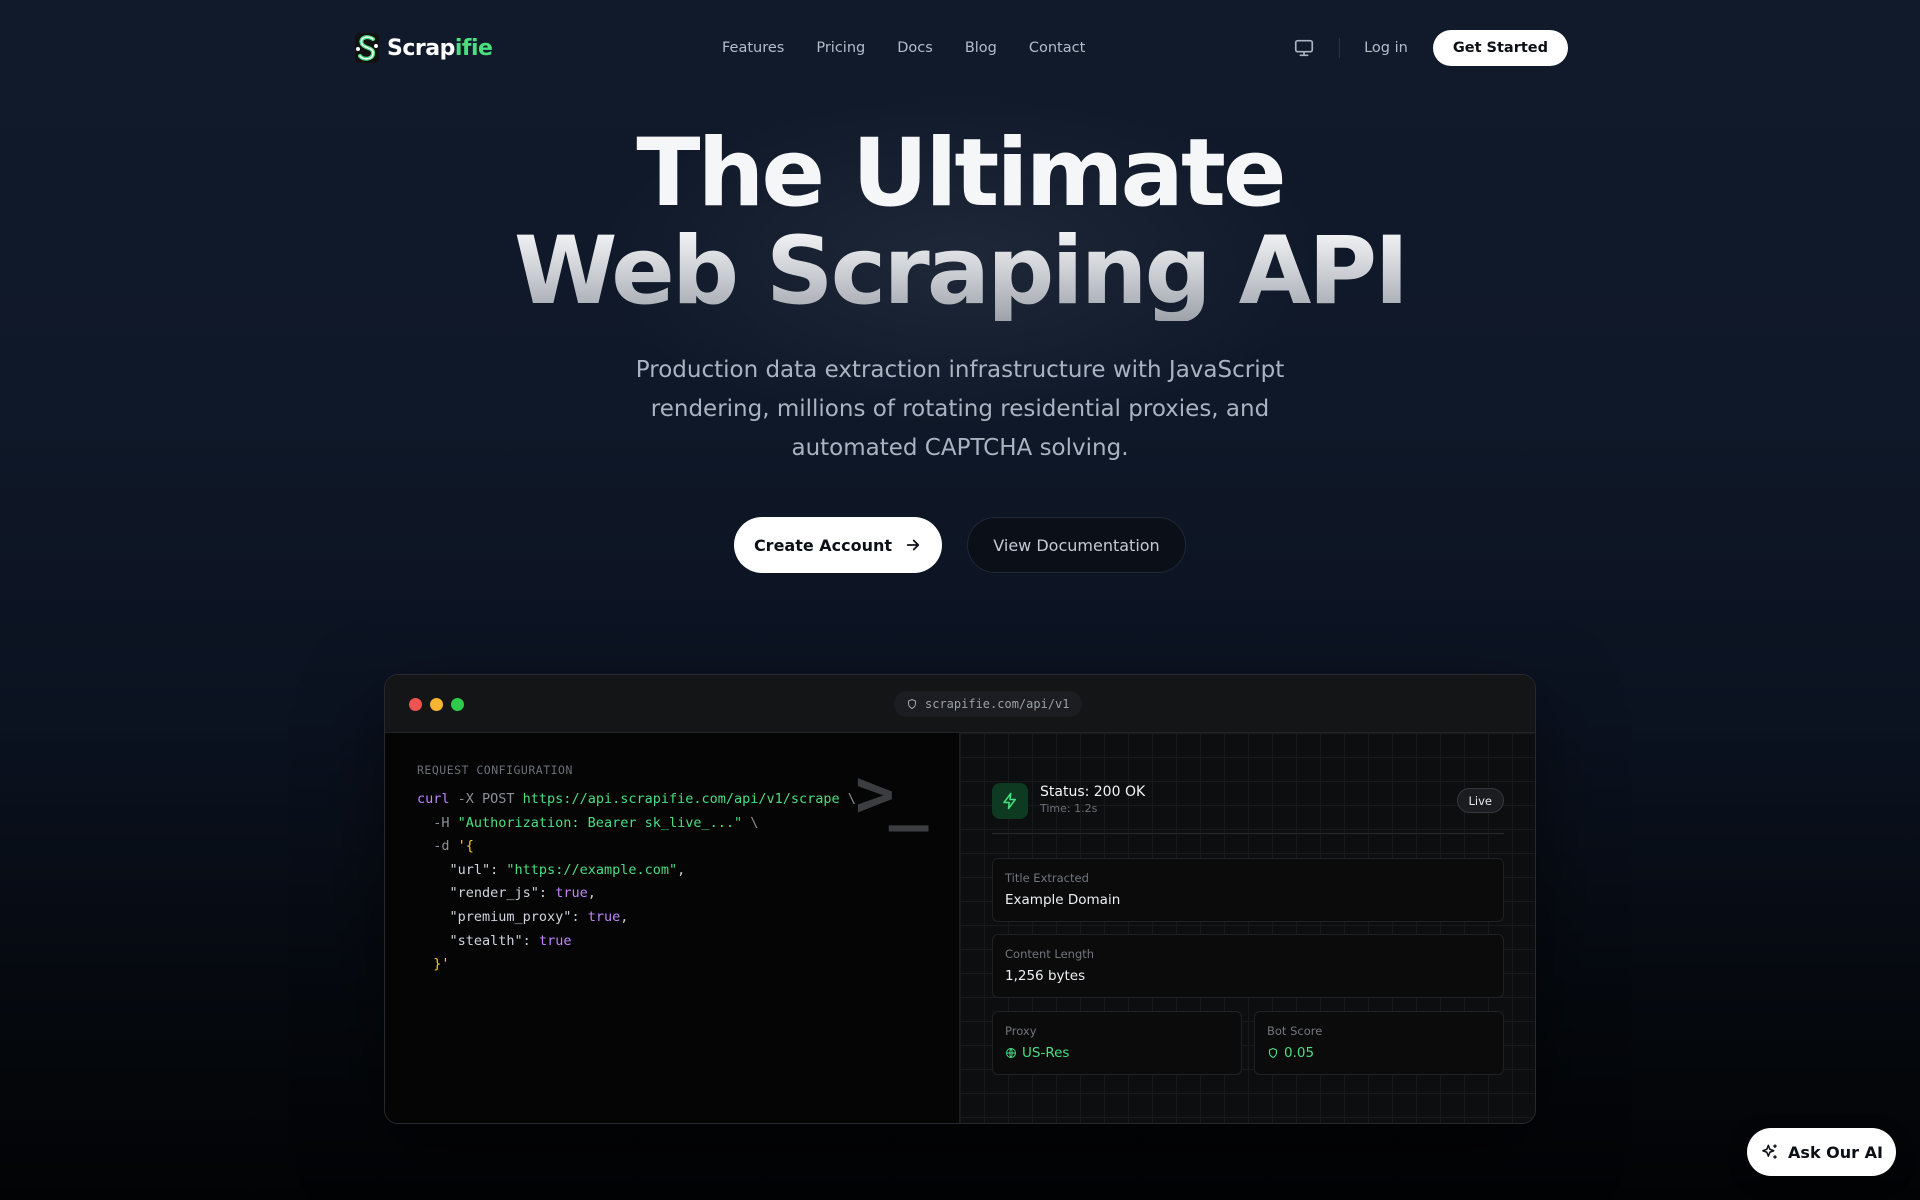 This screenshot has height=1200, width=1920. Describe the element at coordinates (1045, 976) in the screenshot. I see `content-length-value: 1,256 bytes` at that location.